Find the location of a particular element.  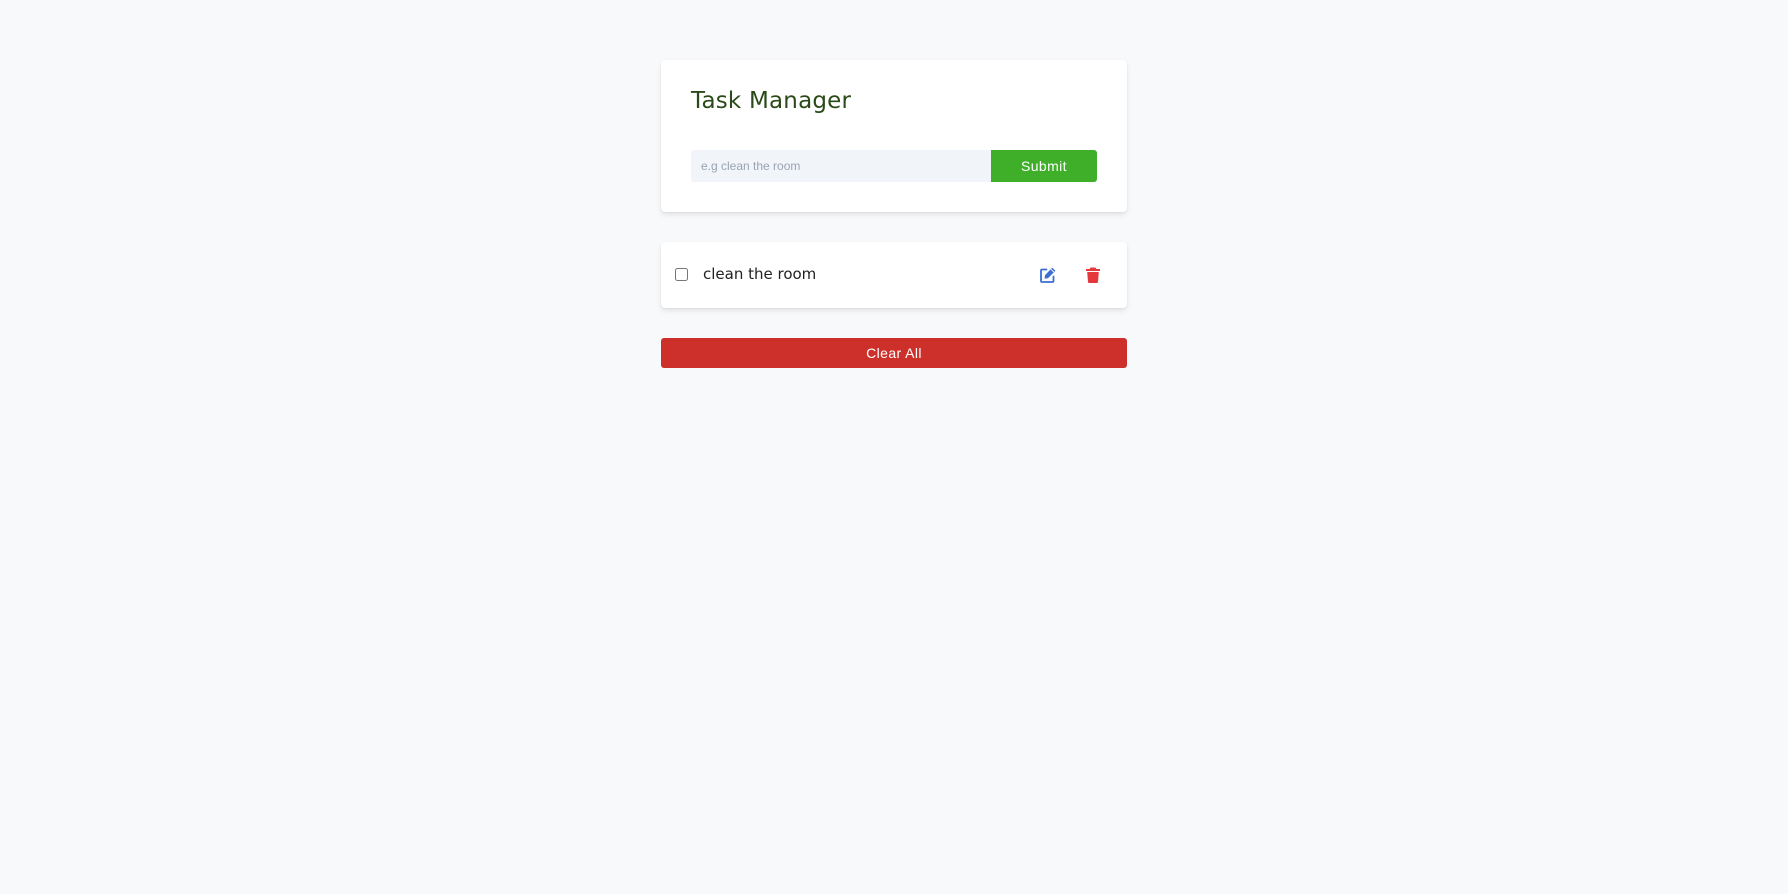

task-item: clean the room is located at coordinates (894, 275).